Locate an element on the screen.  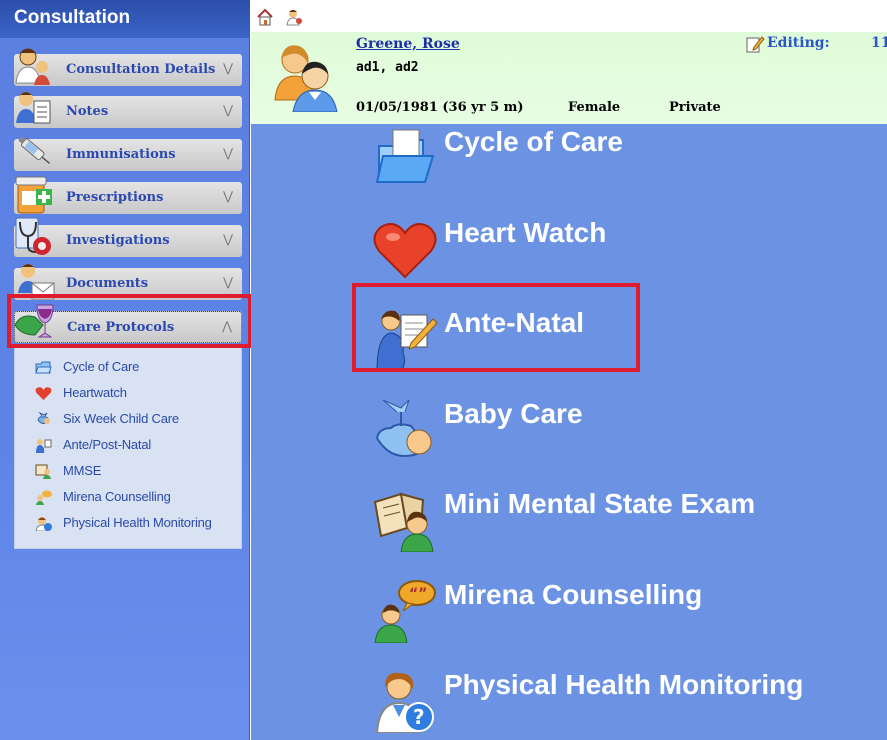
sidebar-group-label: Consultation Details is located at coordinates (141, 69).